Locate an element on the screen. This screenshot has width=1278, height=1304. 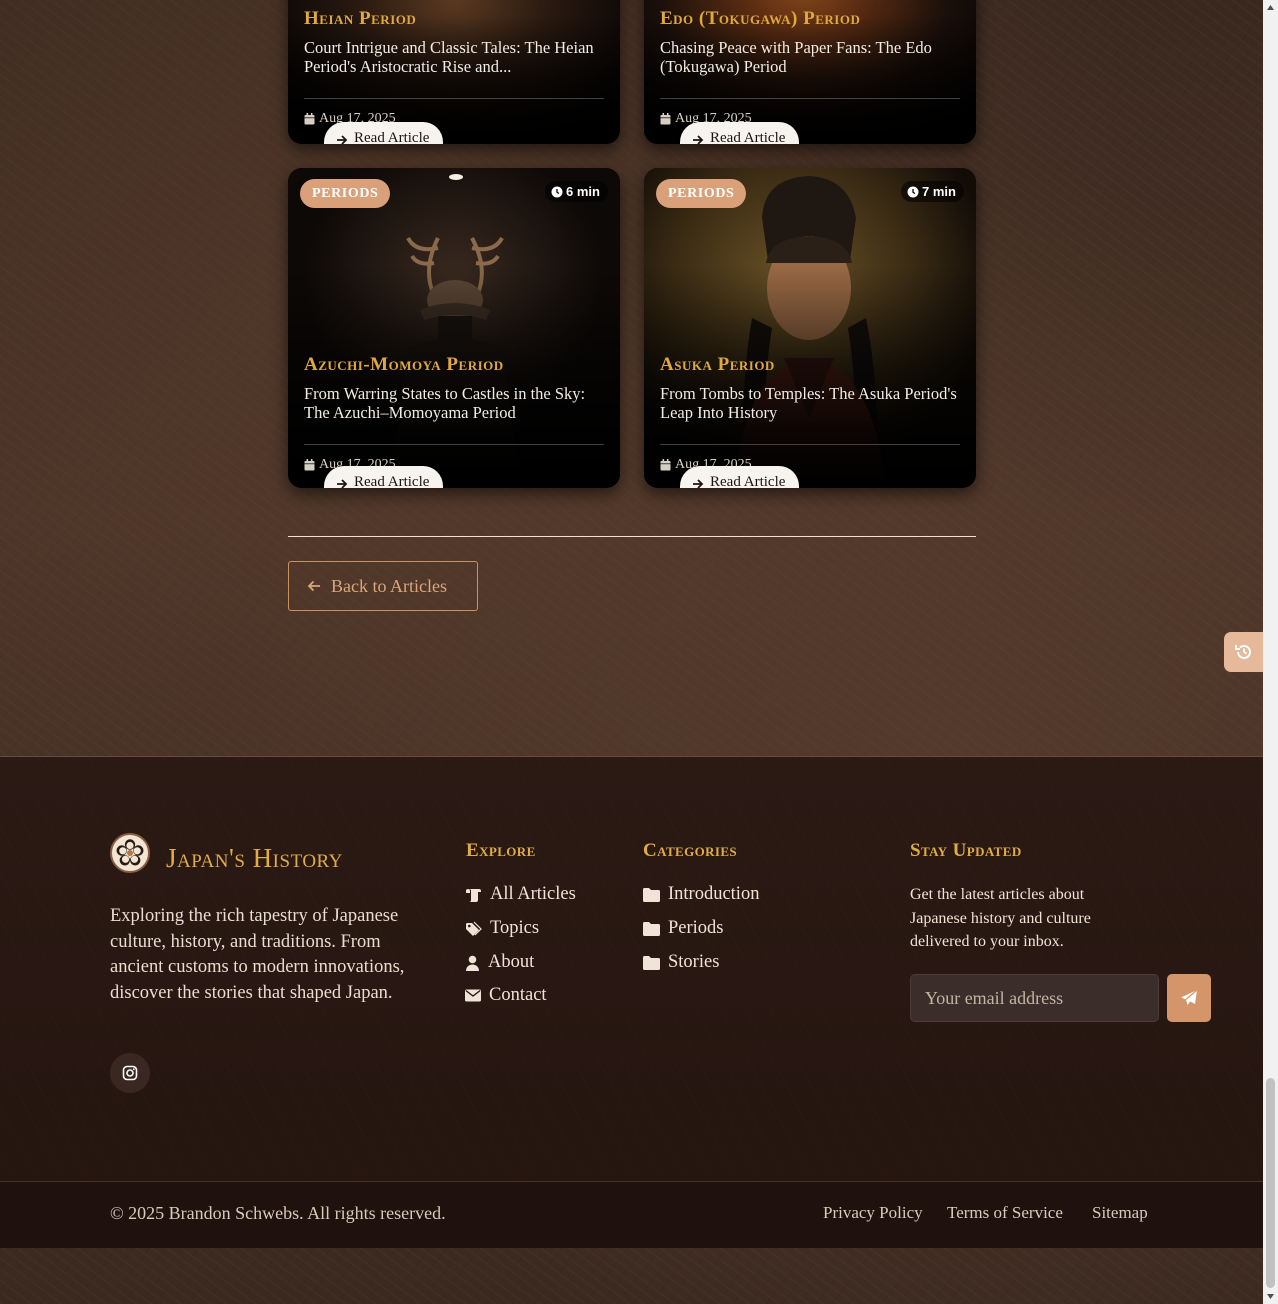
logo-icon is located at coordinates (130, 853).